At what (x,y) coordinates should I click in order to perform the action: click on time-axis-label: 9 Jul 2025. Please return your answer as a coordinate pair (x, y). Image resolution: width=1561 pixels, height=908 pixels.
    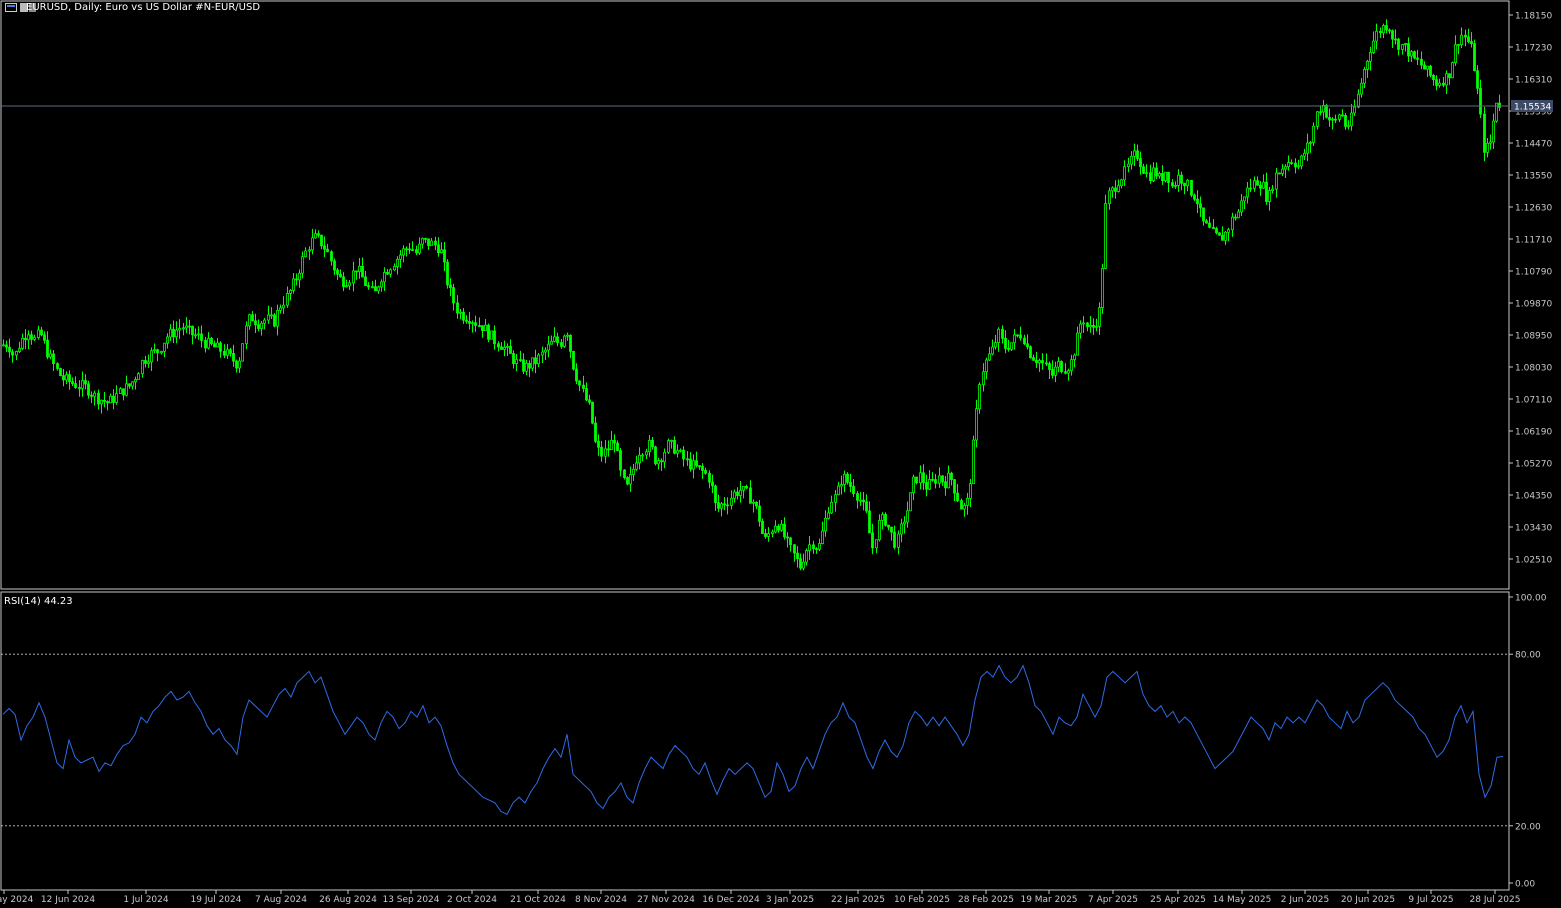
    Looking at the image, I should click on (1430, 900).